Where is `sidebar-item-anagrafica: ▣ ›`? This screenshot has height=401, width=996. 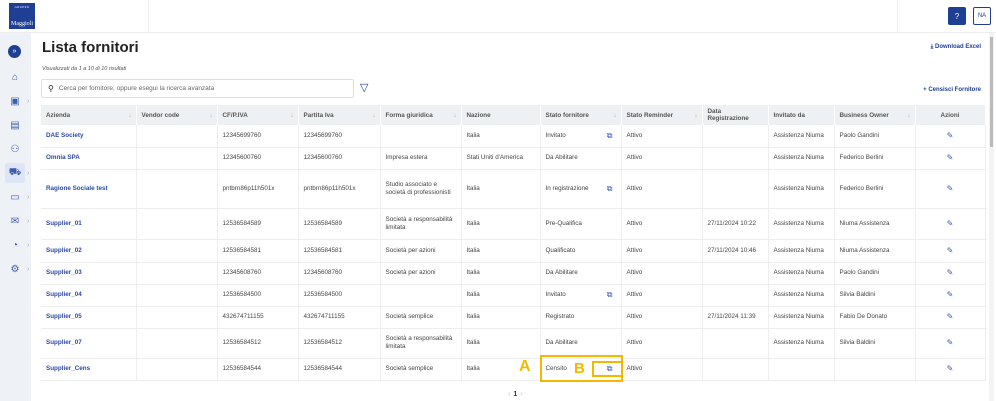 sidebar-item-anagrafica: ▣ › is located at coordinates (17, 101).